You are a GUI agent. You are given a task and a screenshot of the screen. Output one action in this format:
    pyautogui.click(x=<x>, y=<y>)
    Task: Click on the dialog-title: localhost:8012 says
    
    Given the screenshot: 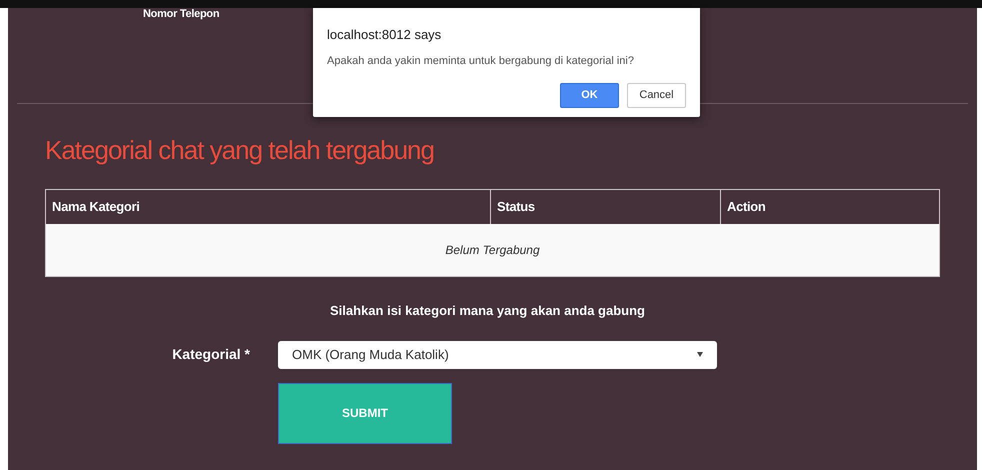 What is the action you would take?
    pyautogui.click(x=384, y=35)
    